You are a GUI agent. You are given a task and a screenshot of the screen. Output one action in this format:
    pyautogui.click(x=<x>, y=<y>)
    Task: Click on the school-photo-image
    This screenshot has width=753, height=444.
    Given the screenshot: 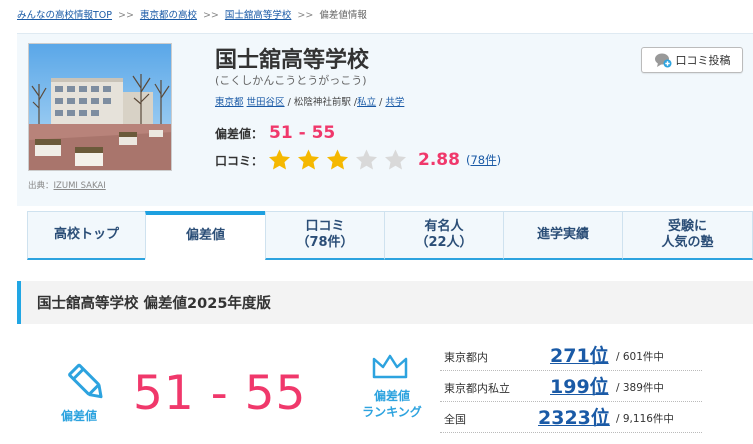 What is the action you would take?
    pyautogui.click(x=100, y=107)
    